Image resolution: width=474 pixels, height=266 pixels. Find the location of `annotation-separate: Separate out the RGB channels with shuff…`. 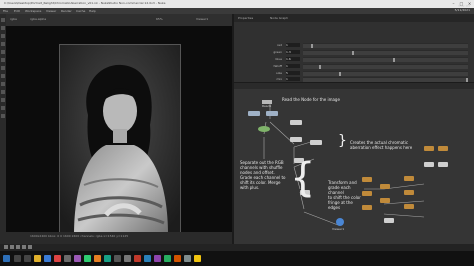

annotation-separate: Separate out the RGB channels with shuff… is located at coordinates (263, 175).